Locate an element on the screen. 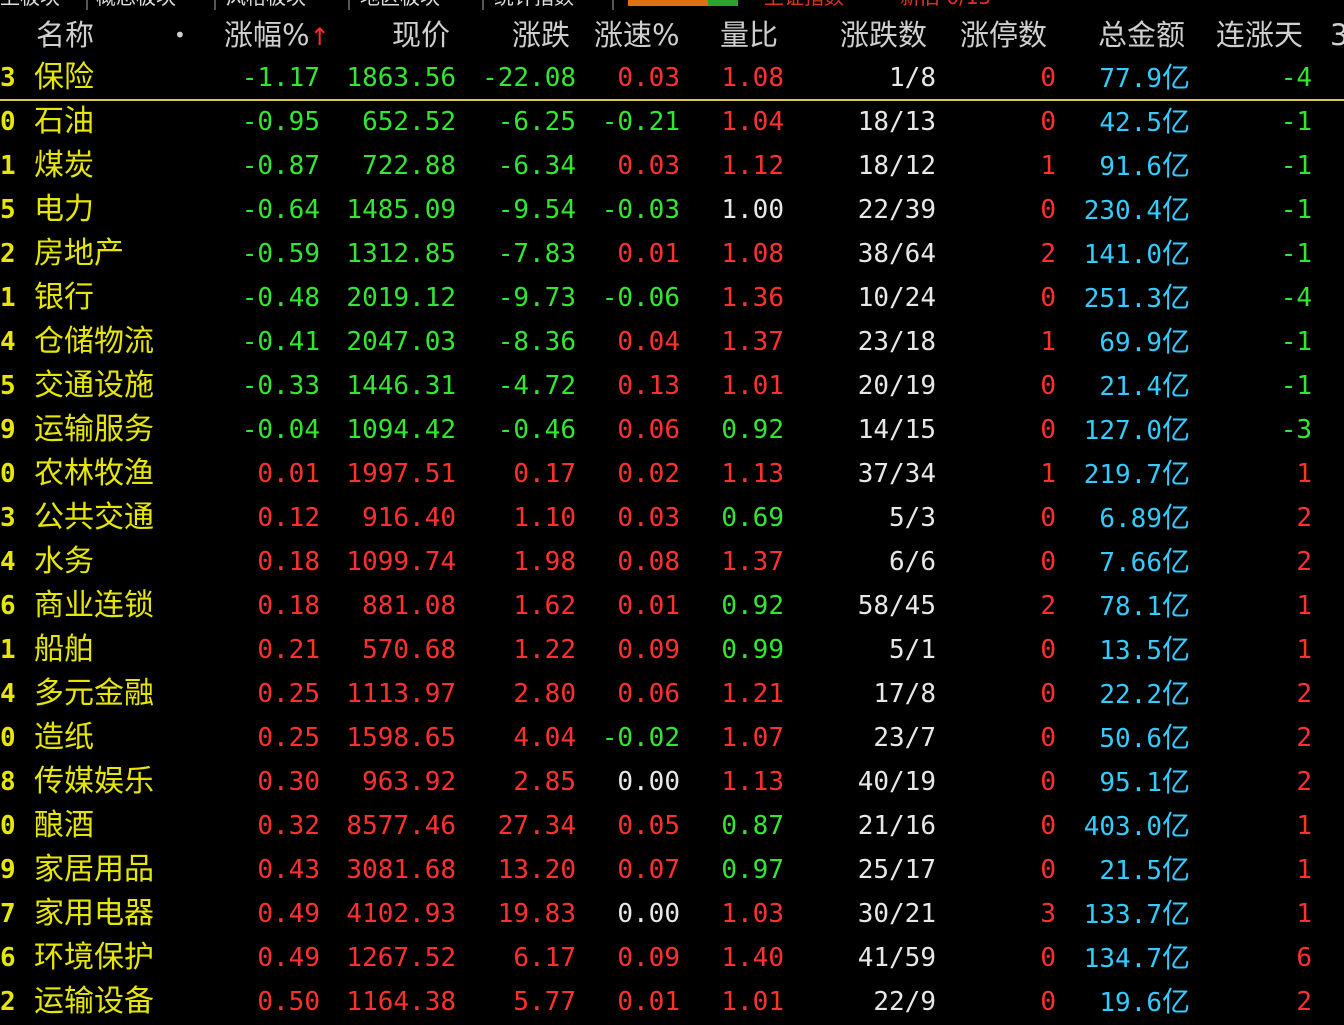 The image size is (1344, 1025). table-row: 2 运输设备 0.50 1164.38 5.77 0.01 1.01 22/9 0 19.6亿 2 is located at coordinates (672, 1002).